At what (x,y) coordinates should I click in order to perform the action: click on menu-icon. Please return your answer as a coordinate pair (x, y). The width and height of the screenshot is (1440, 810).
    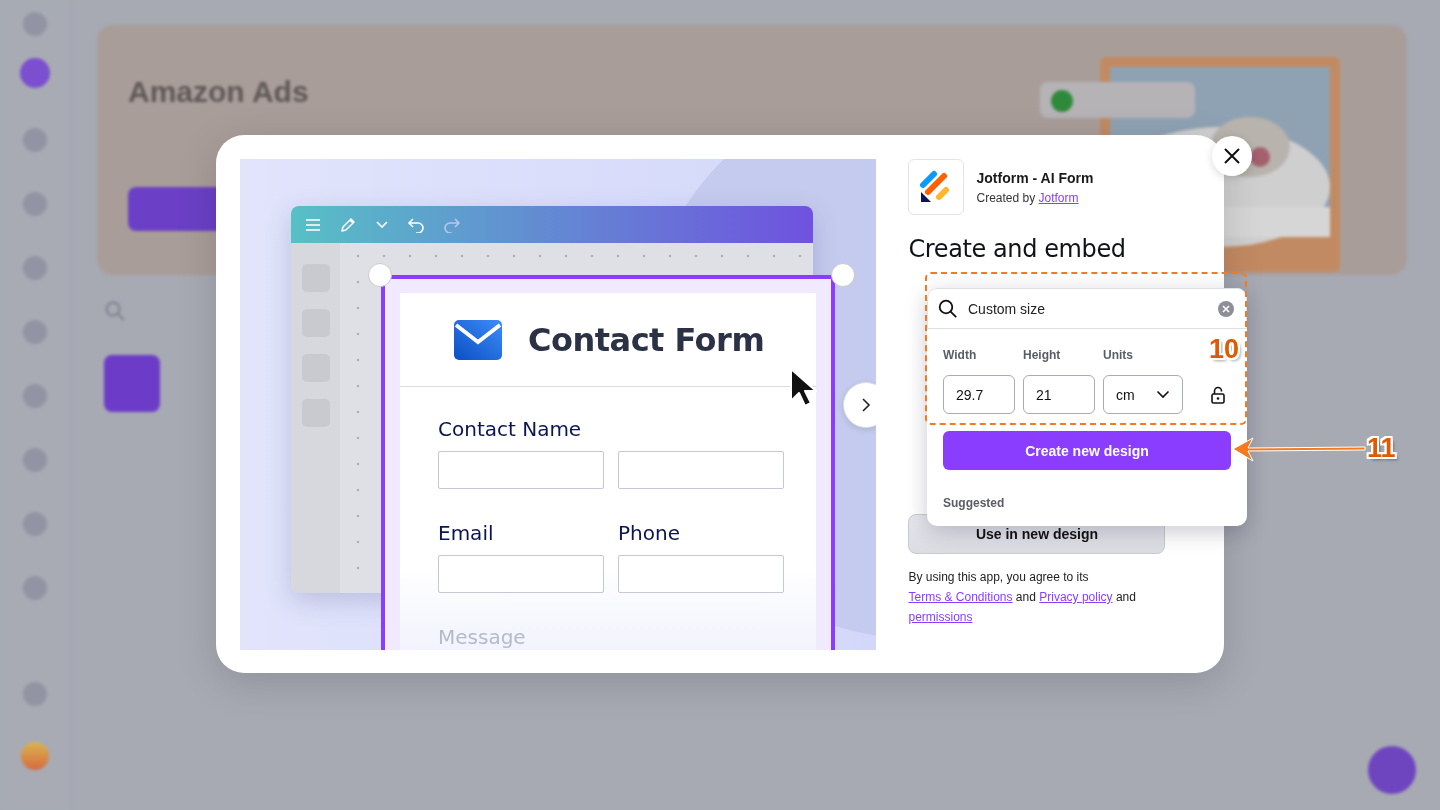
    Looking at the image, I should click on (313, 224).